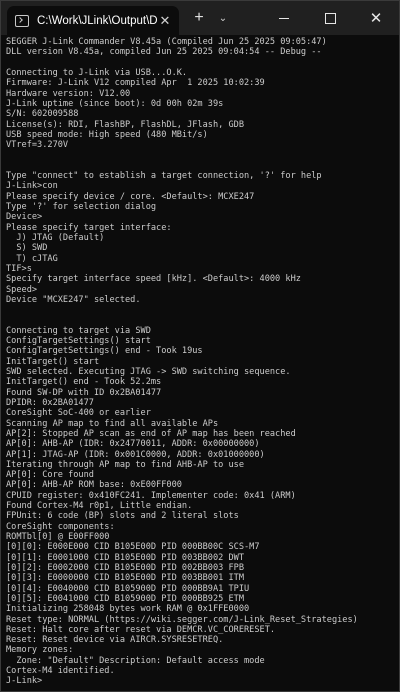  Describe the element at coordinates (55, 237) in the screenshot. I see `terminal-line: J) JTAG (Default)` at that location.